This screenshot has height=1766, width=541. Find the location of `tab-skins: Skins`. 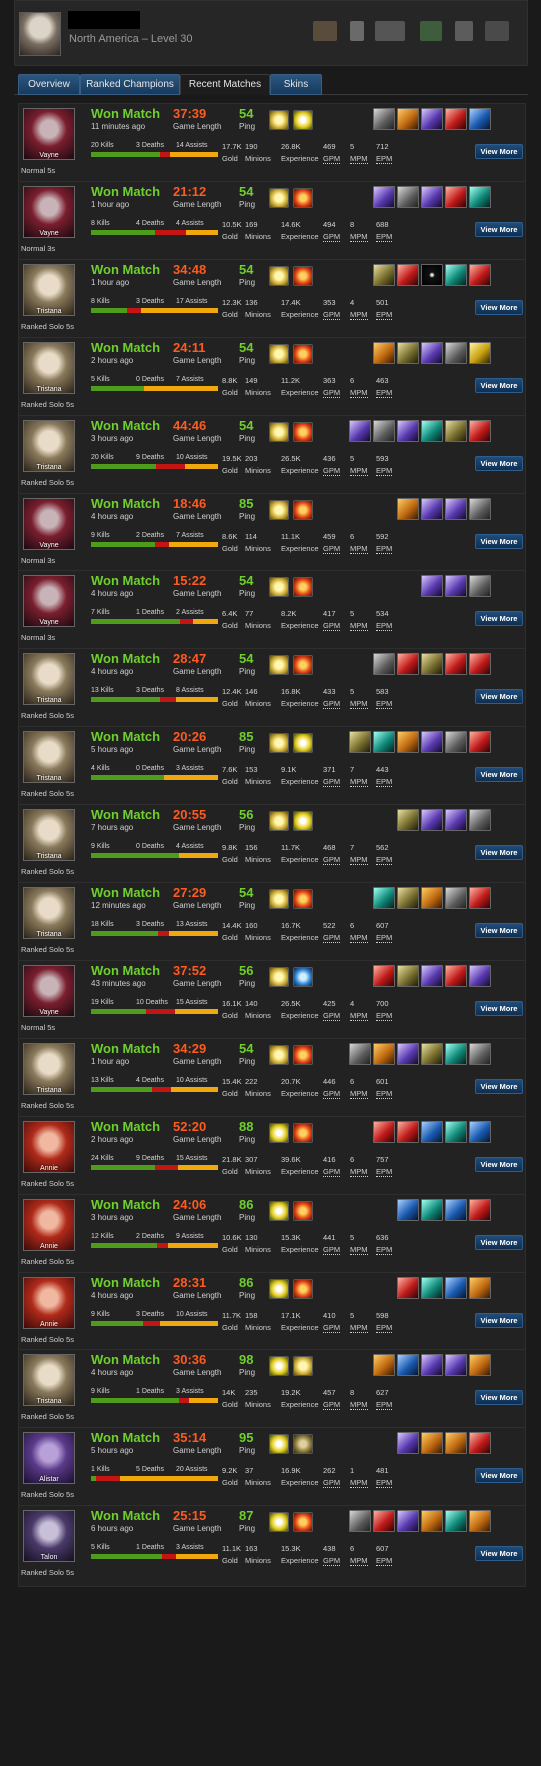

tab-skins: Skins is located at coordinates (296, 84).